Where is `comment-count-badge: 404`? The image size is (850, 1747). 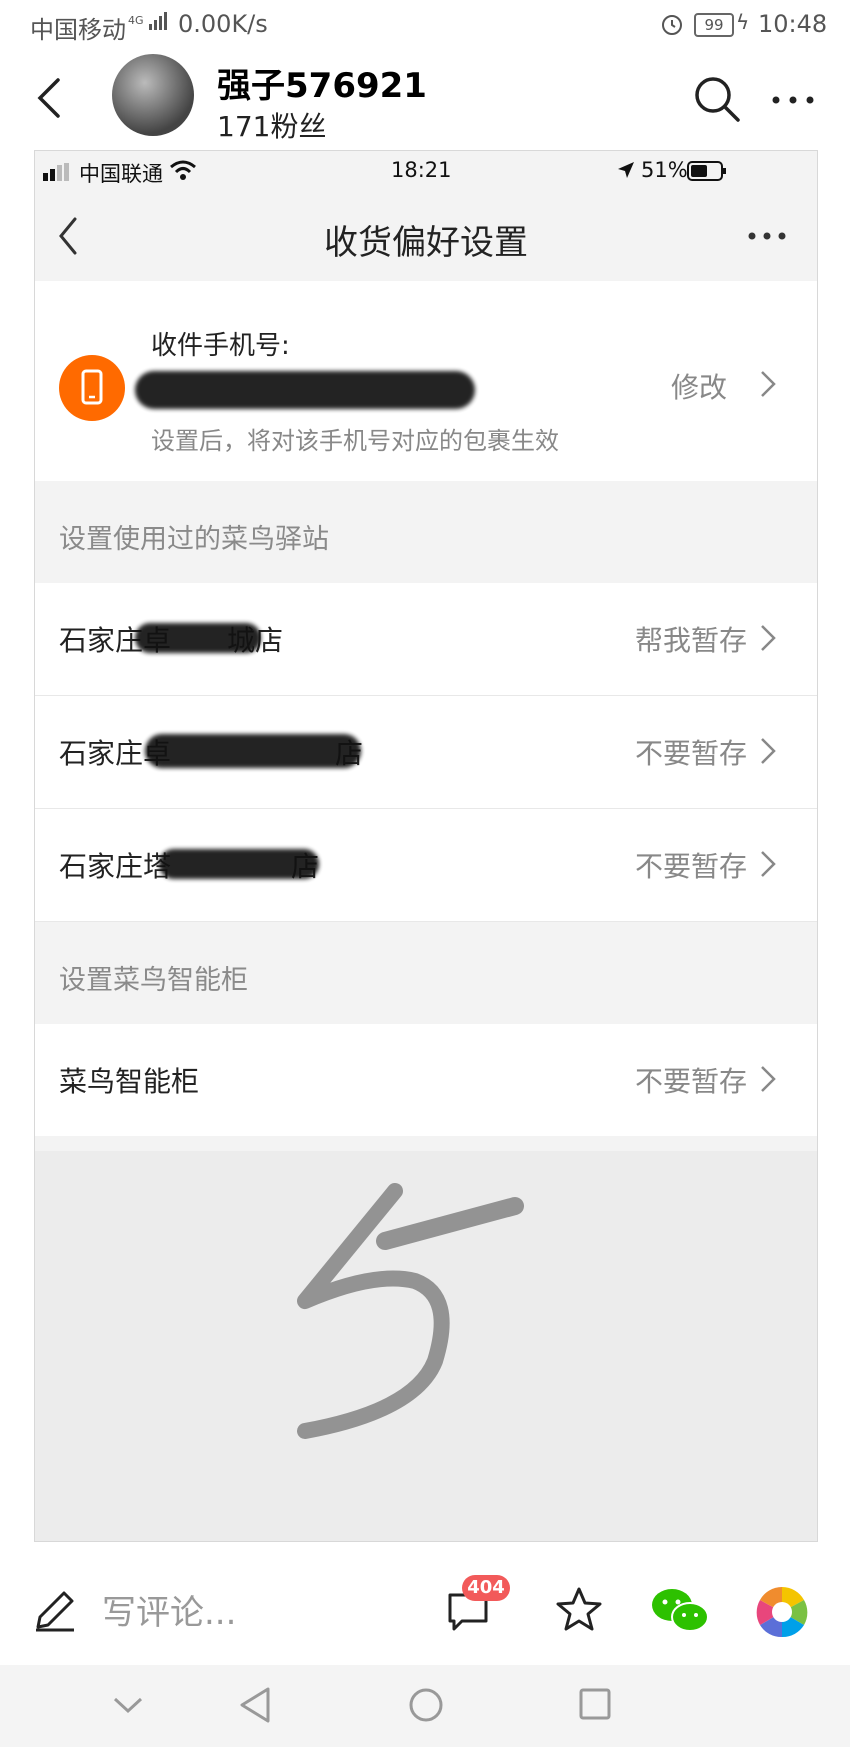
comment-count-badge: 404 is located at coordinates (486, 1588).